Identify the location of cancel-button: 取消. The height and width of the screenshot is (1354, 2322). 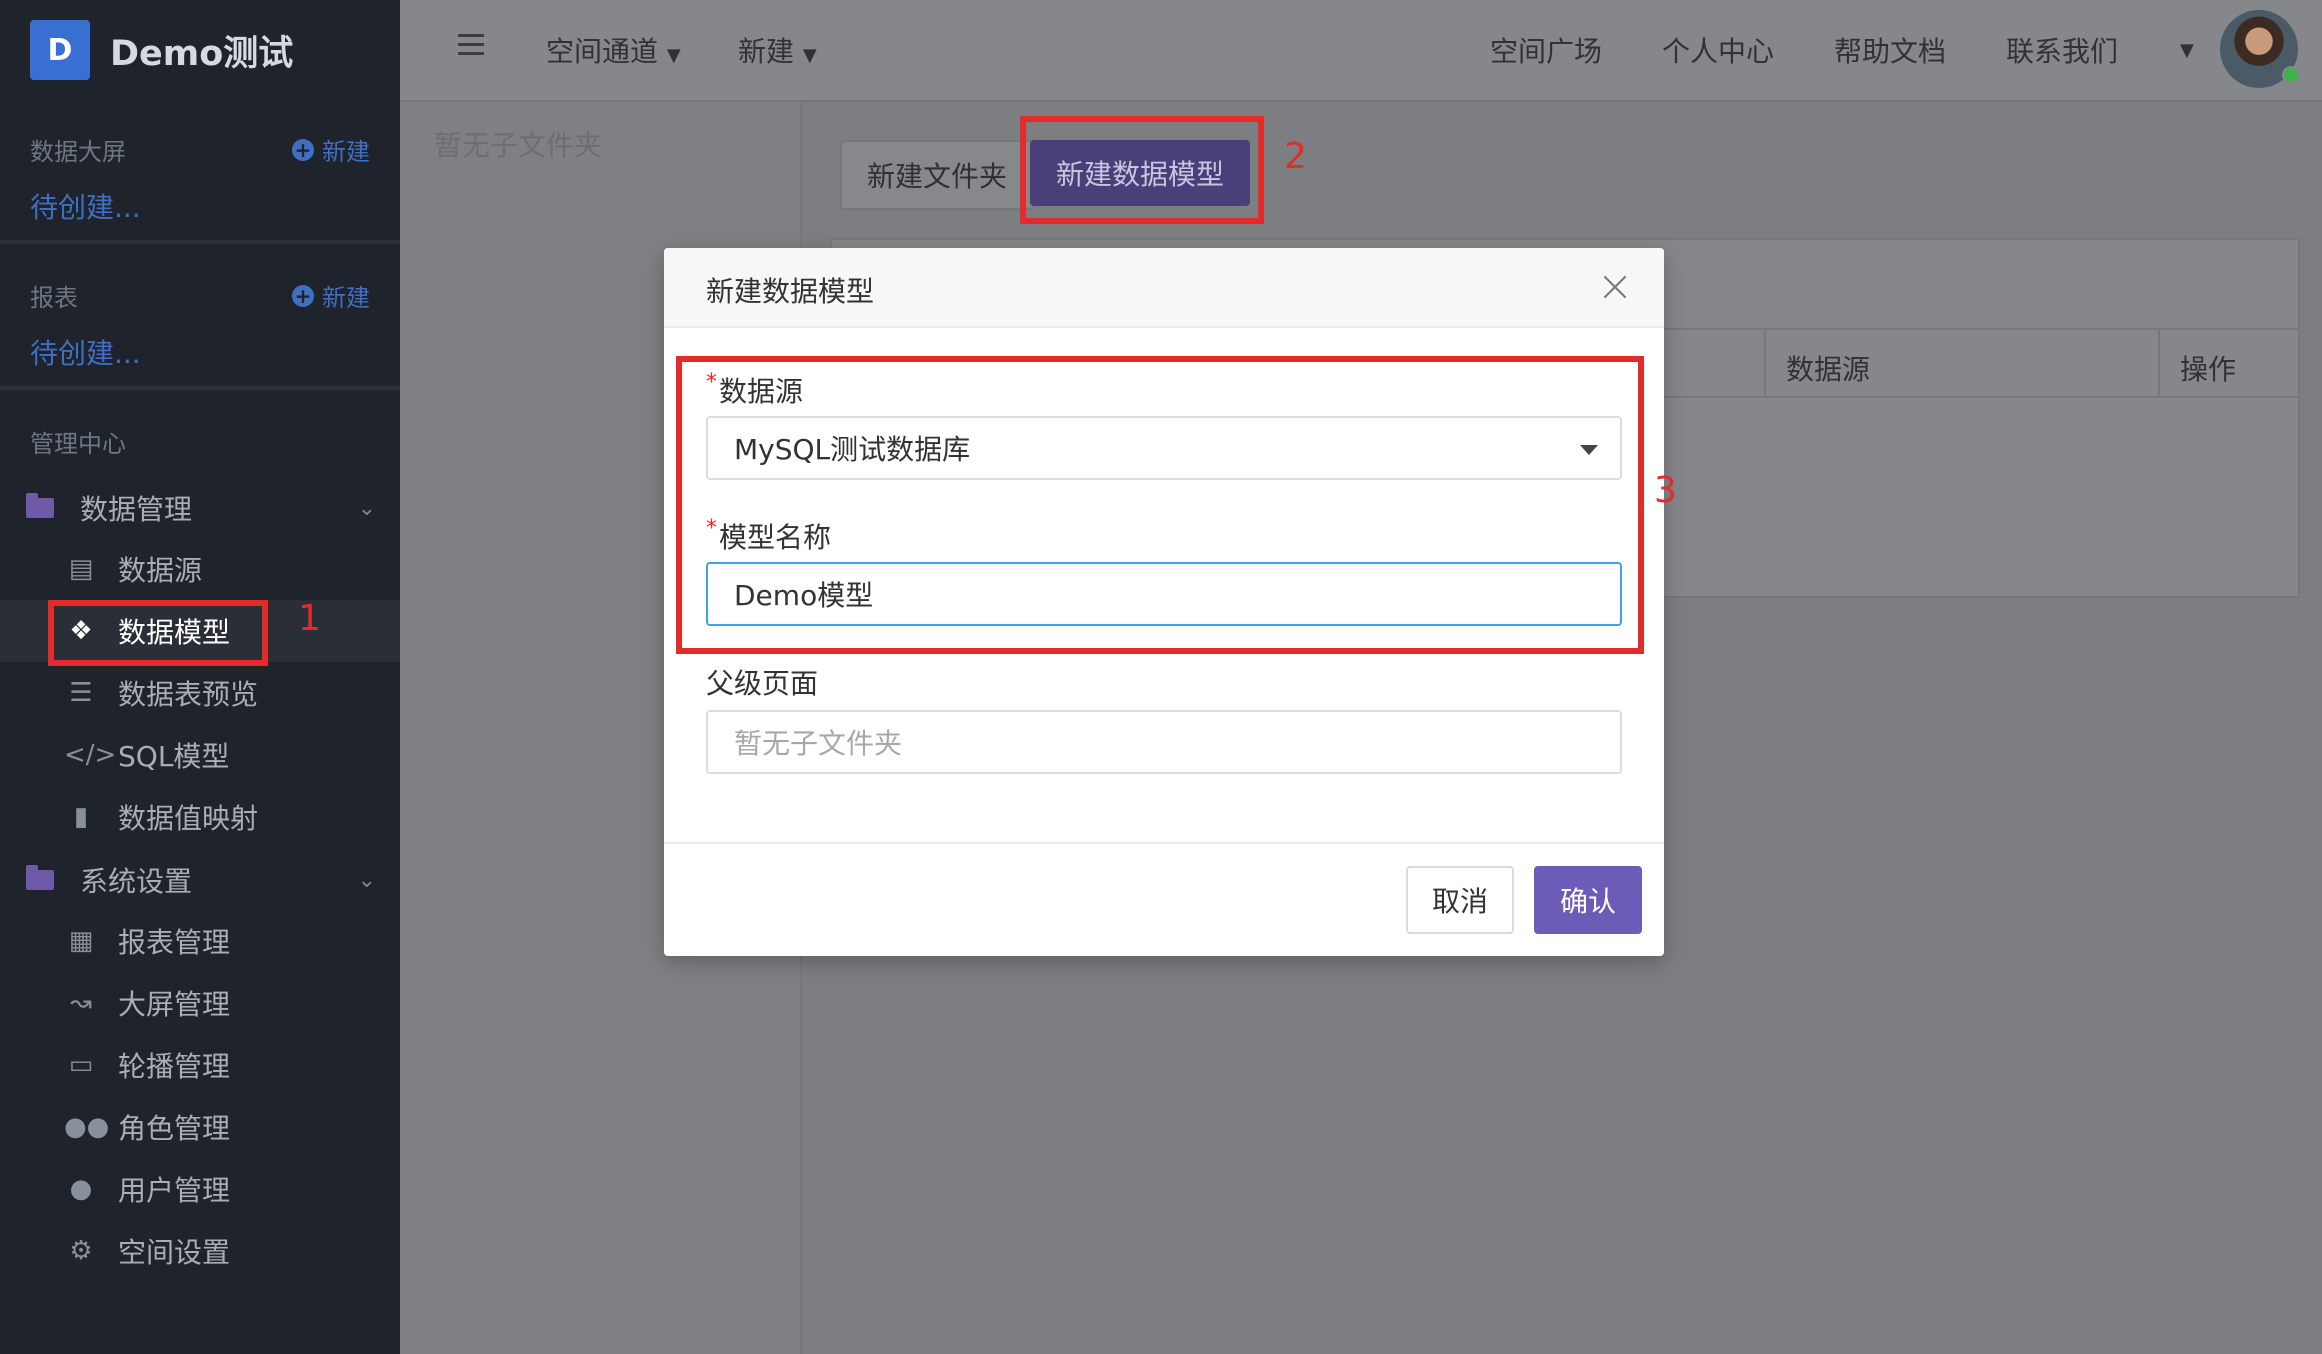
(1460, 900).